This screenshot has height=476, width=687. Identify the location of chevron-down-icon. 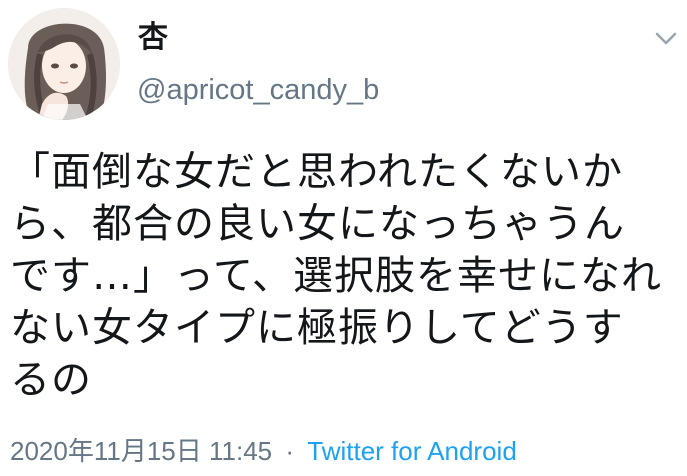
(666, 38).